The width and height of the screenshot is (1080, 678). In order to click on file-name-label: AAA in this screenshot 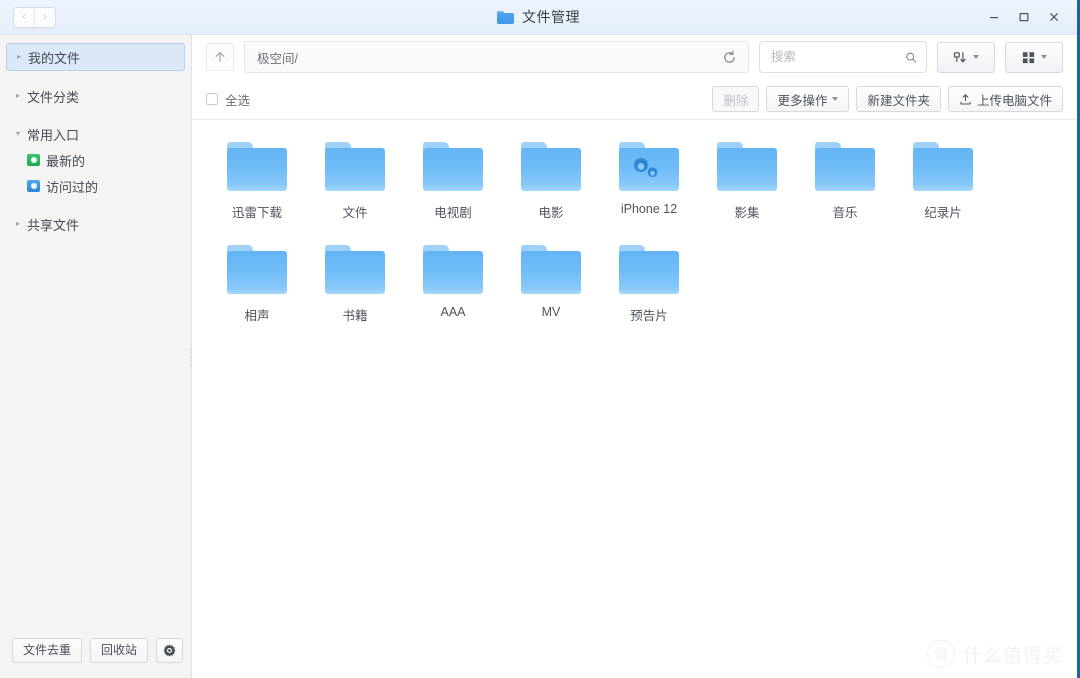, I will do `click(453, 312)`.